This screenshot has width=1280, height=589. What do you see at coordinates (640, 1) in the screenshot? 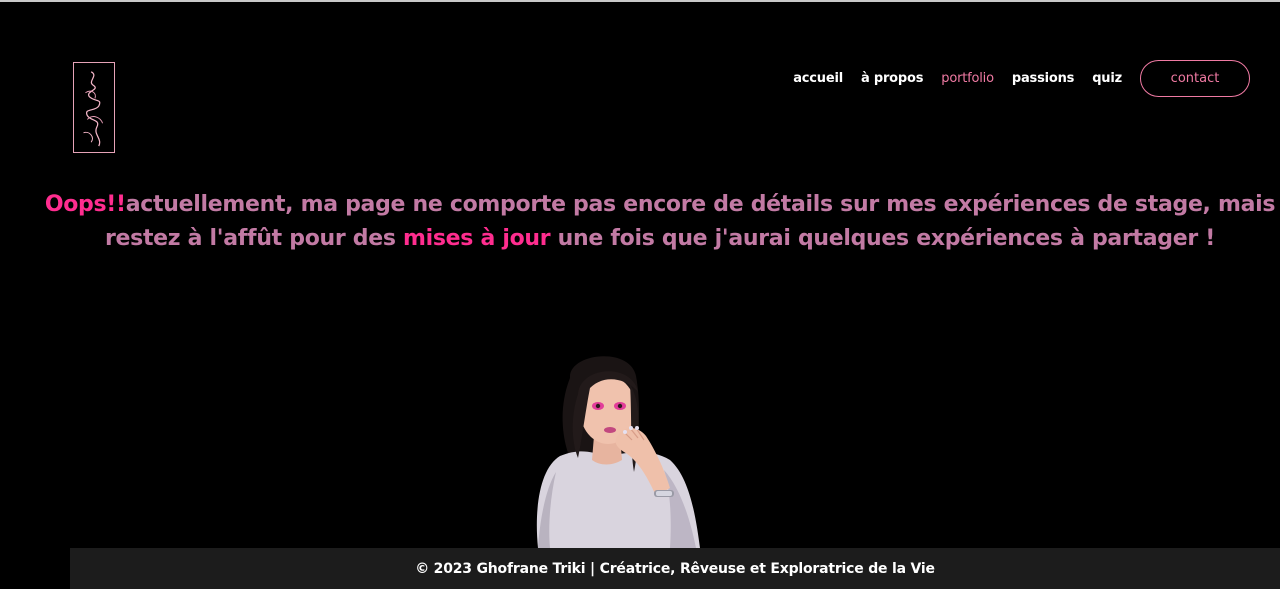
I see `top-border` at bounding box center [640, 1].